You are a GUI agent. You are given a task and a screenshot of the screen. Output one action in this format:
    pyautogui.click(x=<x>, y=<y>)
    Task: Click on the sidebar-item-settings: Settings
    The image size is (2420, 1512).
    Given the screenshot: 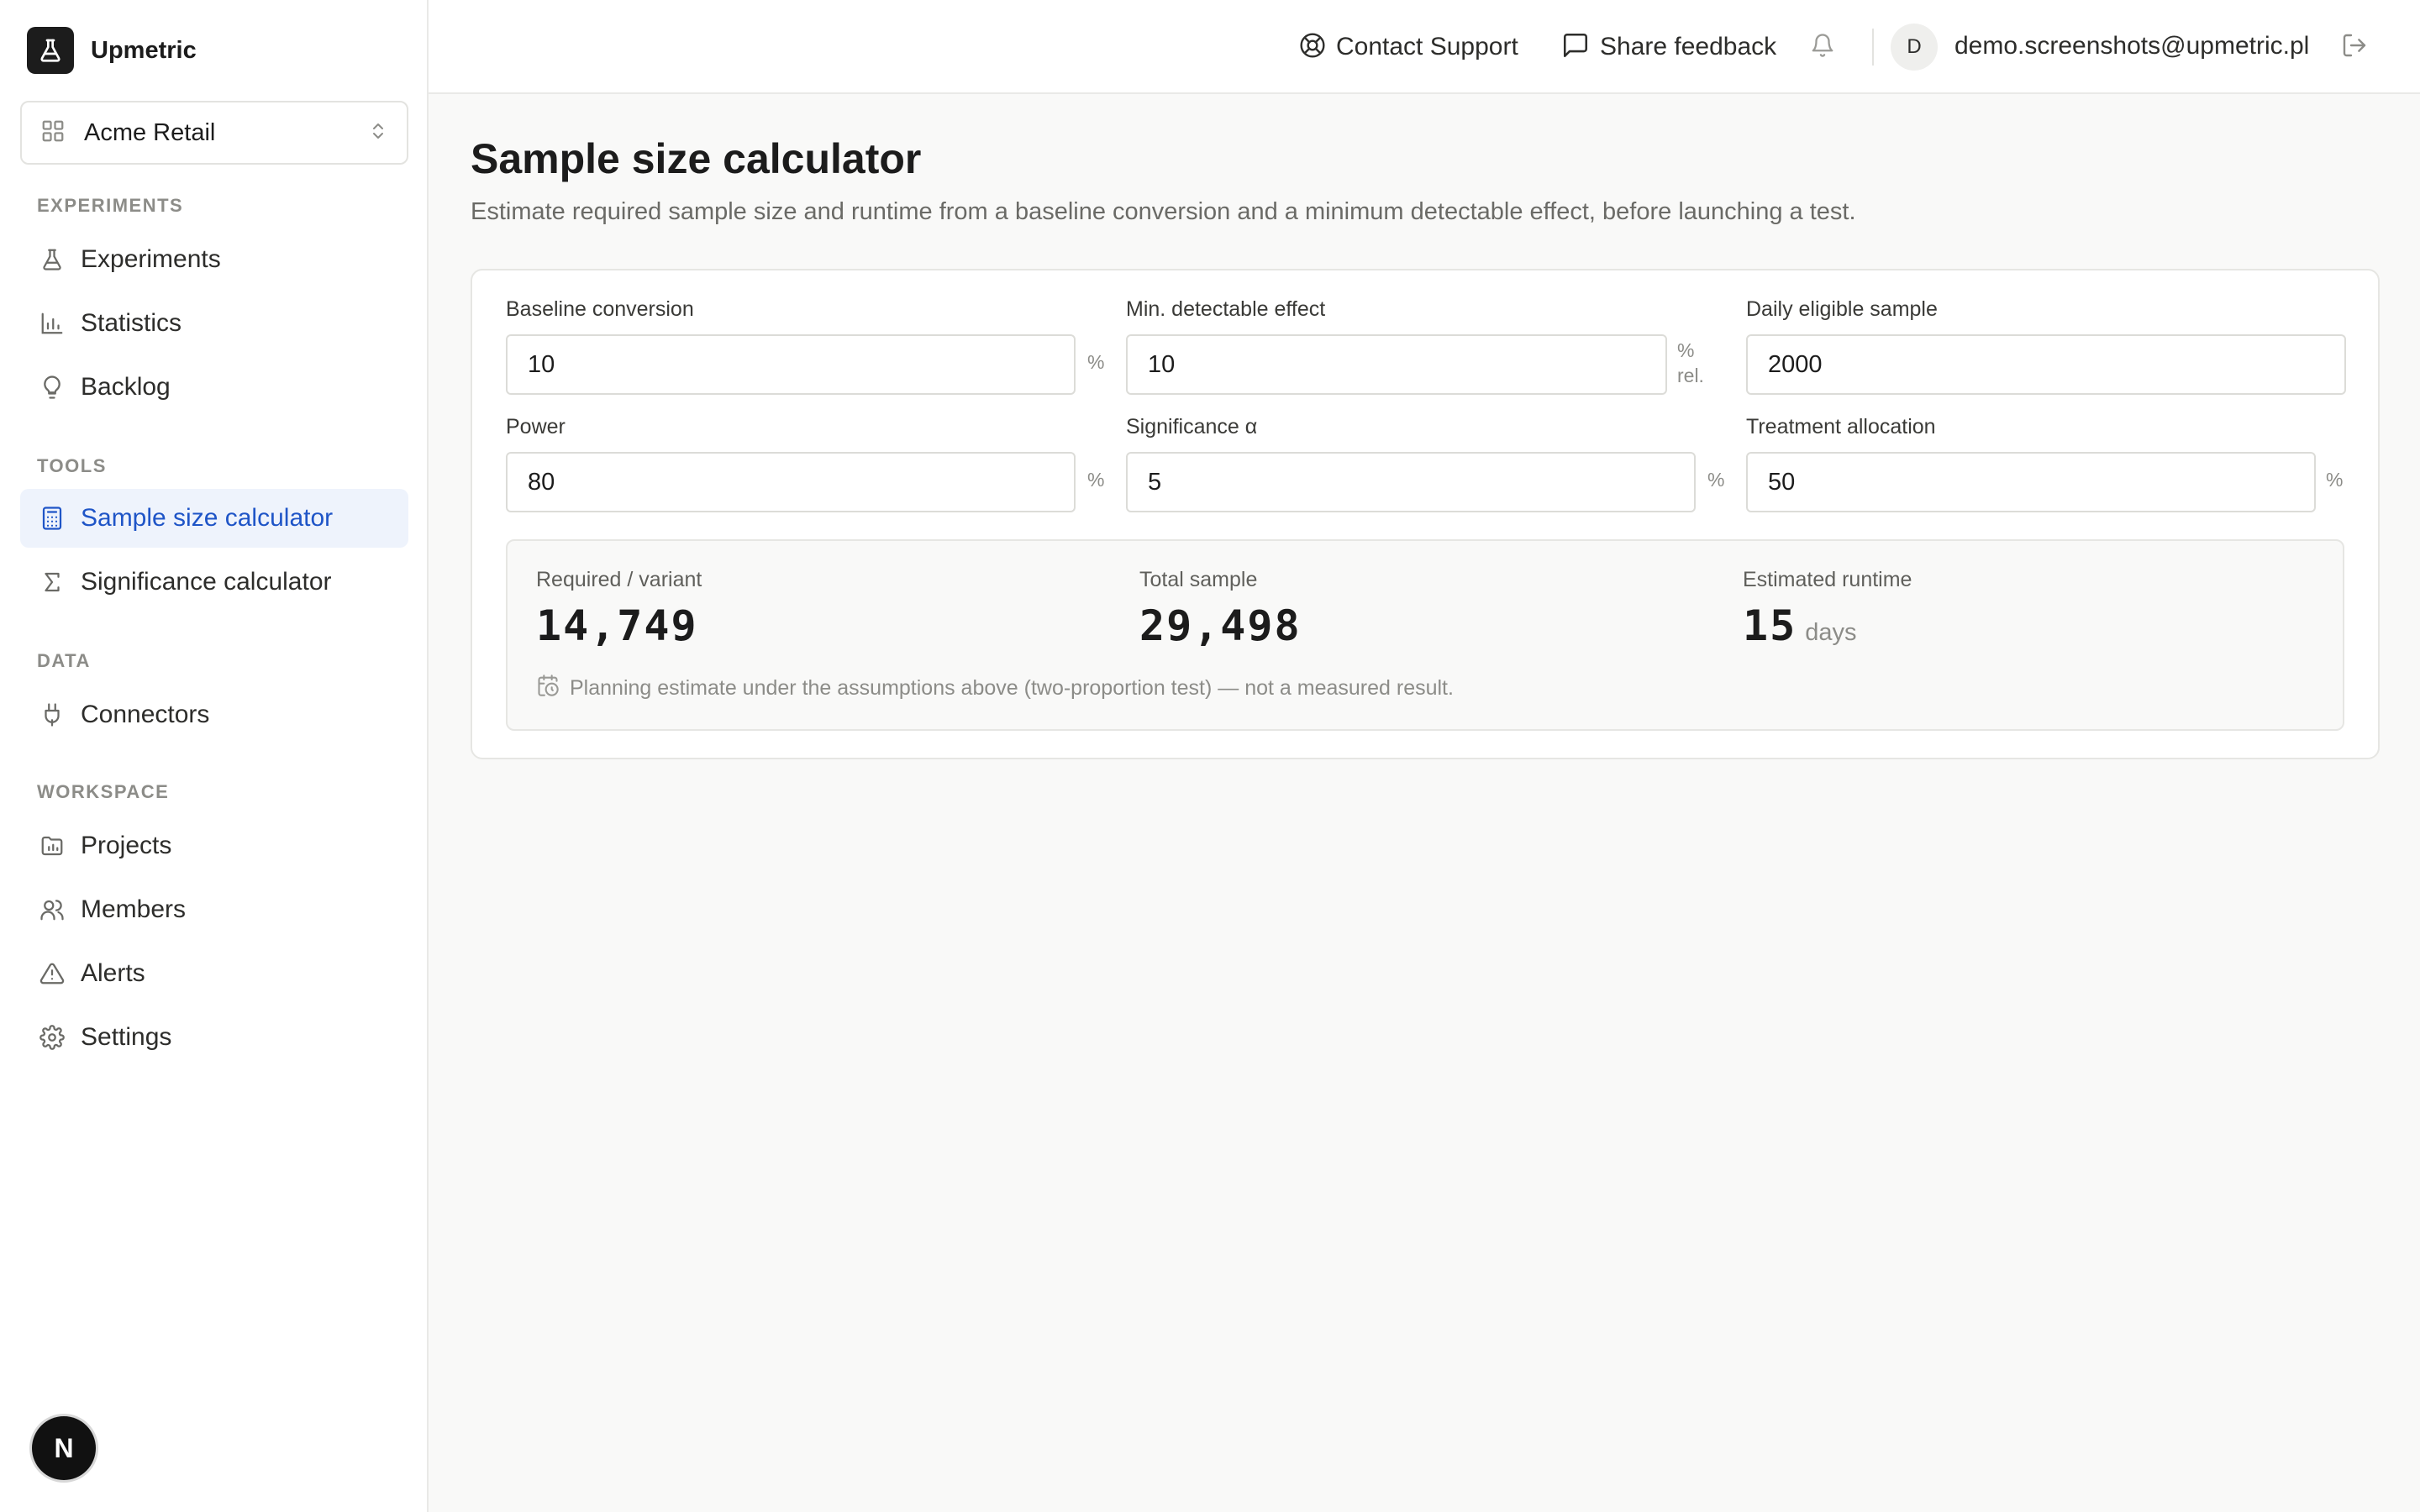 What is the action you would take?
    pyautogui.click(x=214, y=1037)
    